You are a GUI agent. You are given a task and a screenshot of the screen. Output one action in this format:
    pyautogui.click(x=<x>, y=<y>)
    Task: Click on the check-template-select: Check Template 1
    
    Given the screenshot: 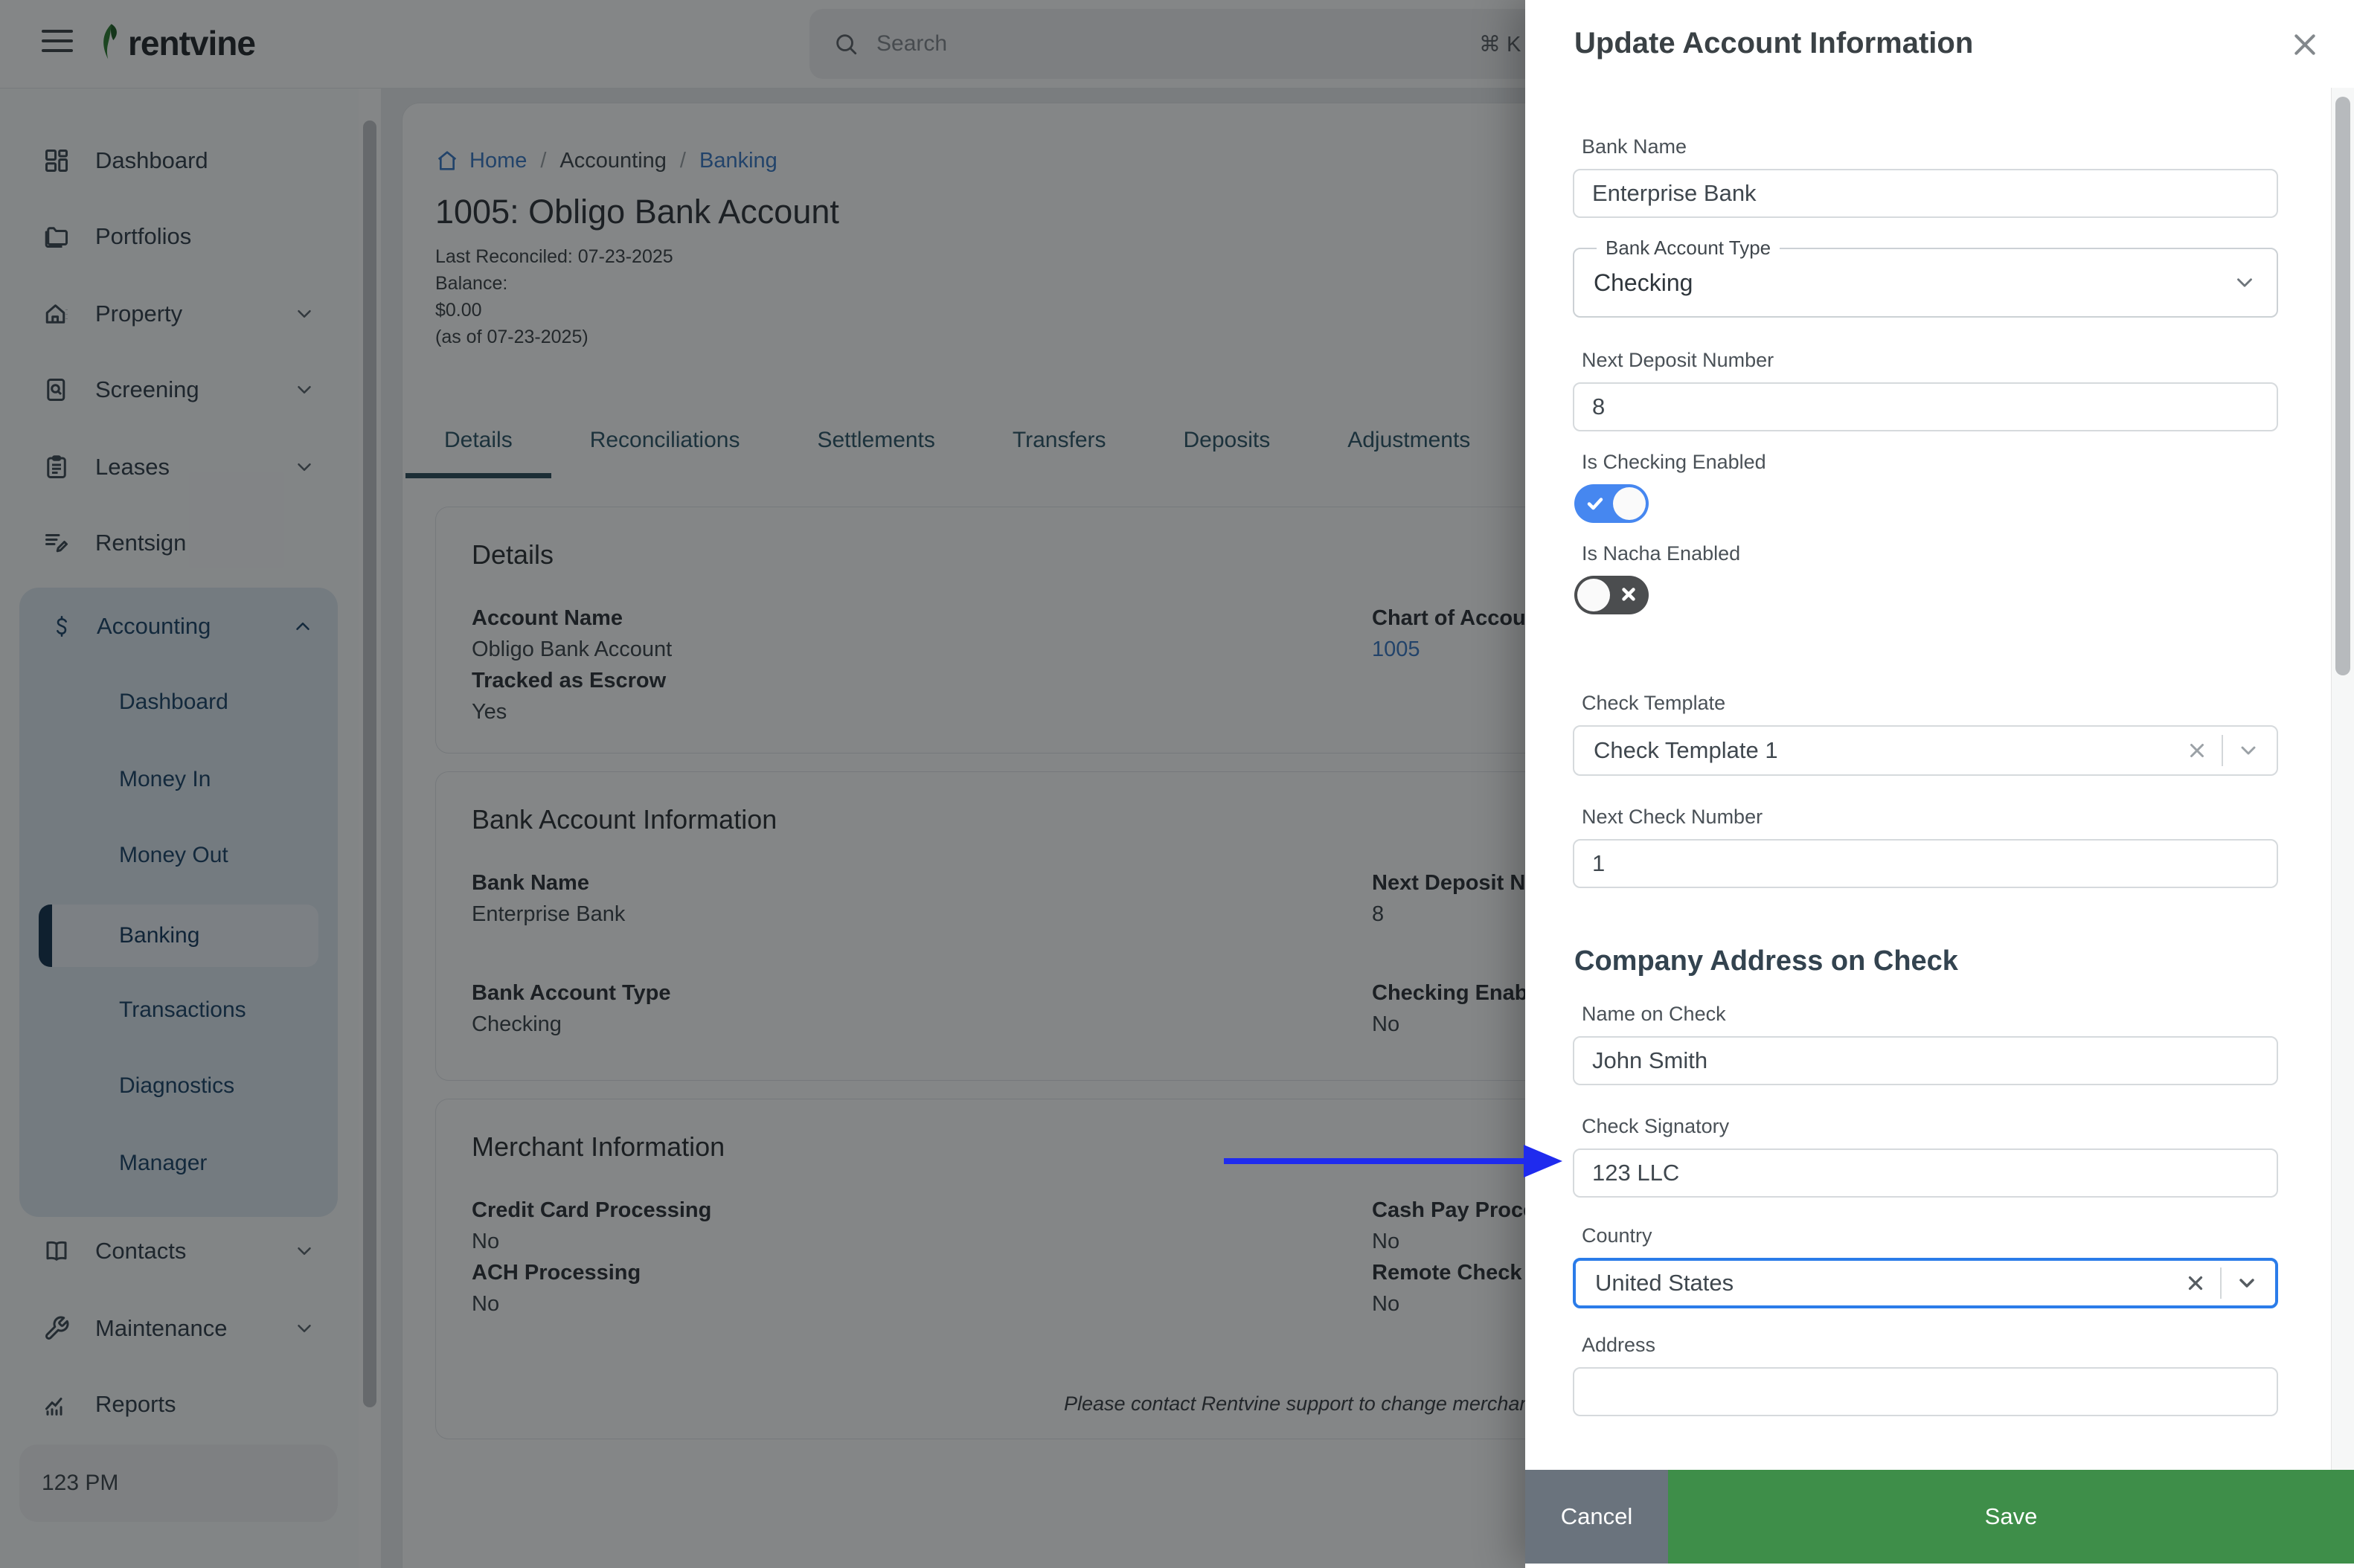 What is the action you would take?
    pyautogui.click(x=1926, y=750)
    